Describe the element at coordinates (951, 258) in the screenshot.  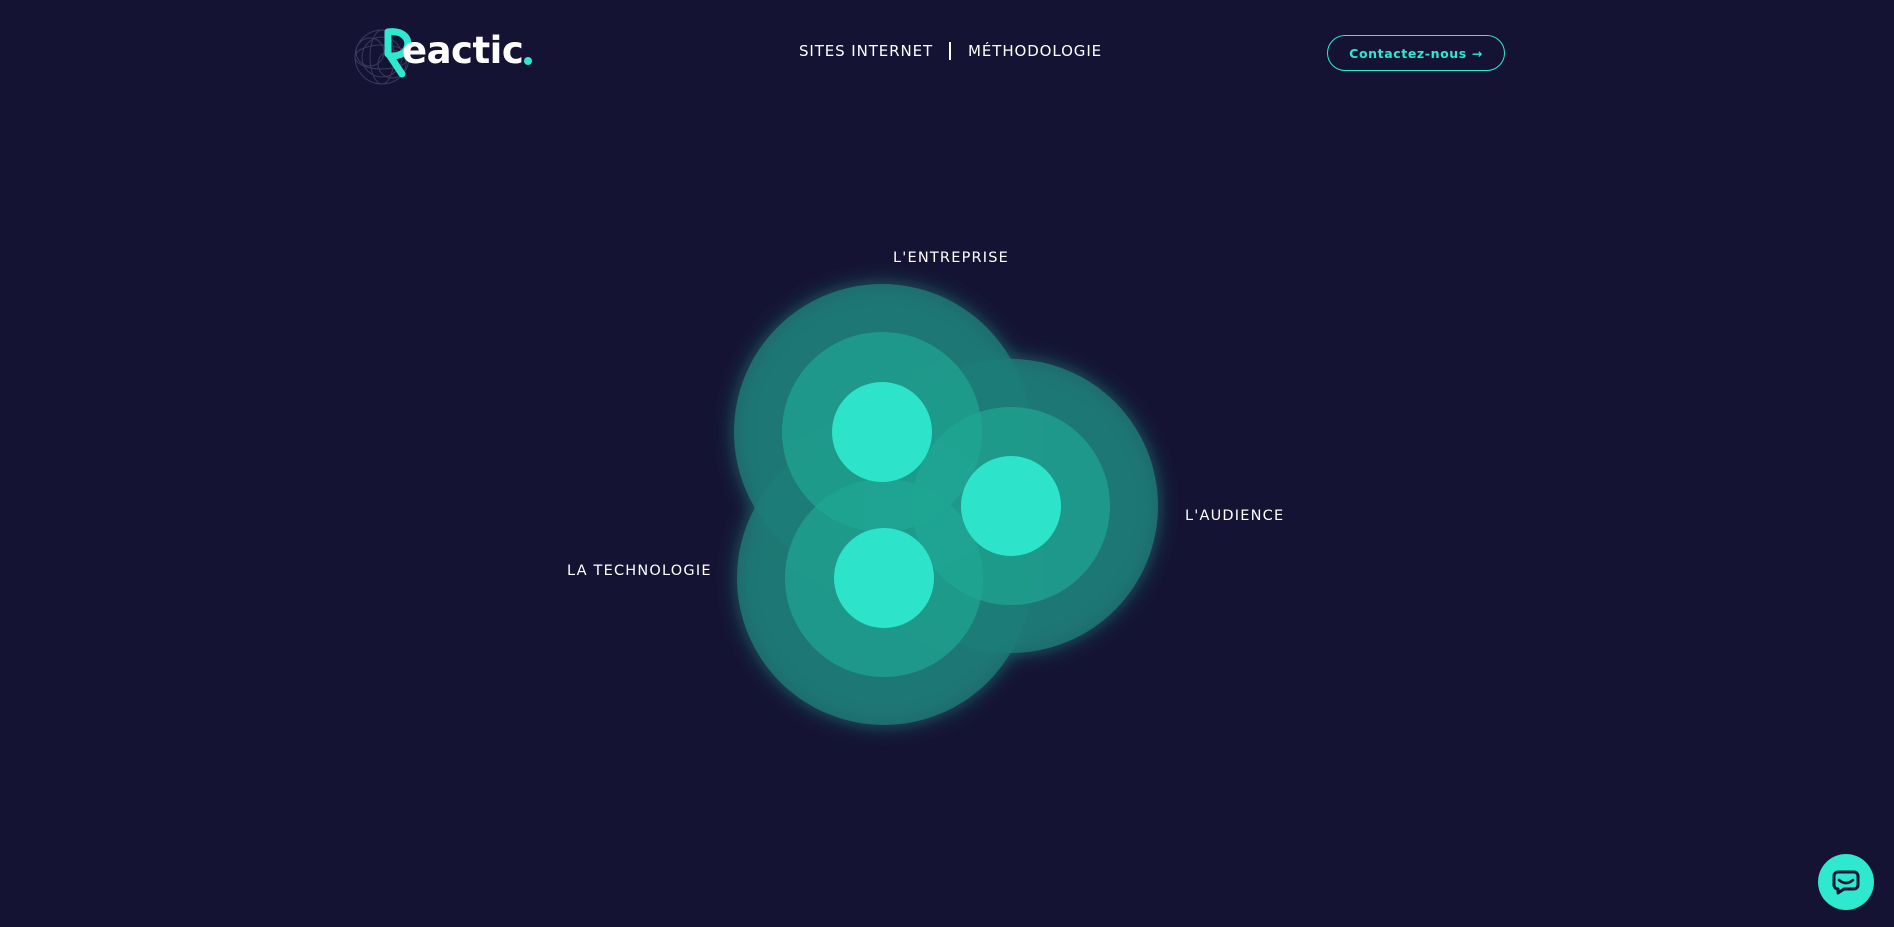
I see `label-entreprise: L'ENTREPRISE` at that location.